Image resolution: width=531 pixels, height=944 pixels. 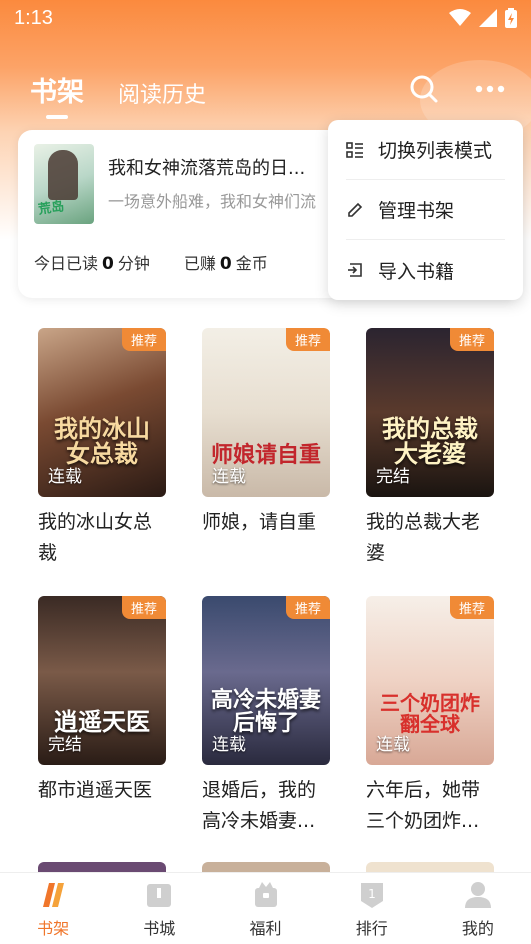 What do you see at coordinates (64, 184) in the screenshot?
I see `current-book-cover: 荒岛` at bounding box center [64, 184].